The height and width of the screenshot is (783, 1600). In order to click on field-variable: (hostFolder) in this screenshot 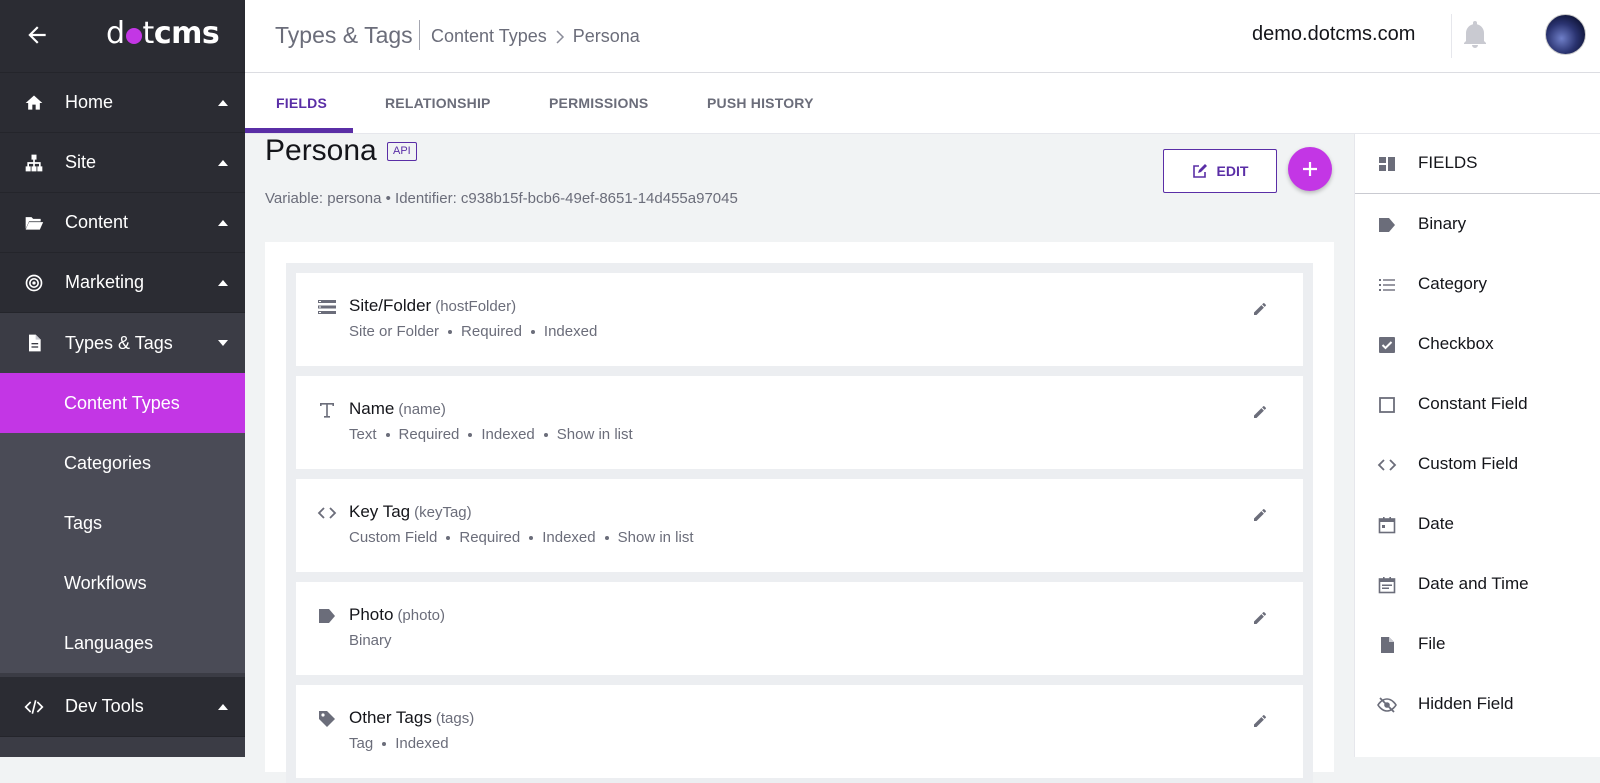, I will do `click(476, 306)`.